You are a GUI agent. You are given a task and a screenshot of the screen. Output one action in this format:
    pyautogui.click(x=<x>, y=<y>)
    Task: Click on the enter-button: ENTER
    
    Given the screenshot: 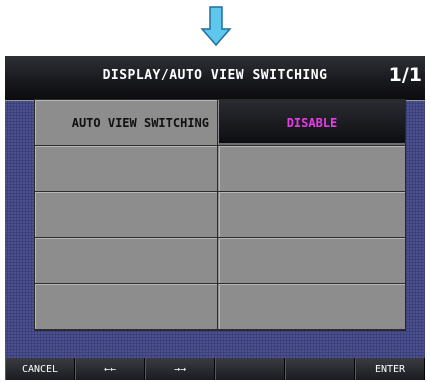 What is the action you would take?
    pyautogui.click(x=390, y=369)
    